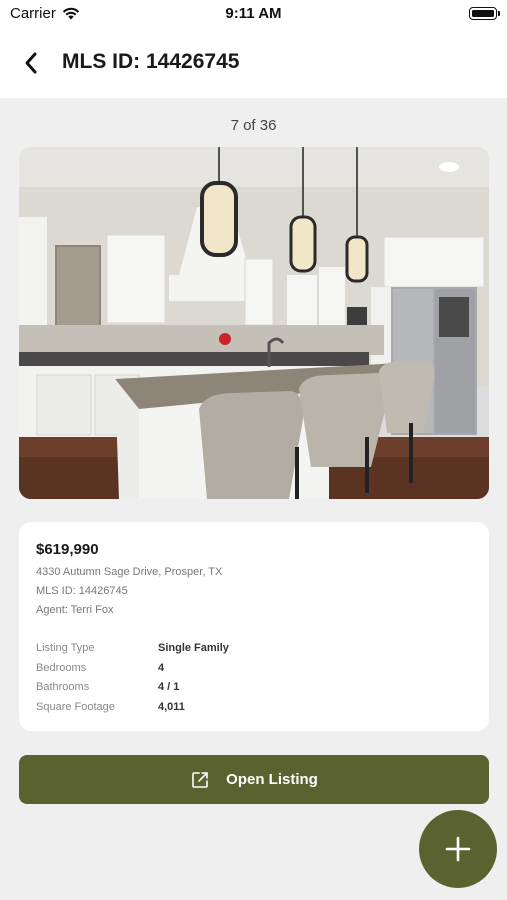  What do you see at coordinates (161, 668) in the screenshot?
I see `detail-value: 4` at bounding box center [161, 668].